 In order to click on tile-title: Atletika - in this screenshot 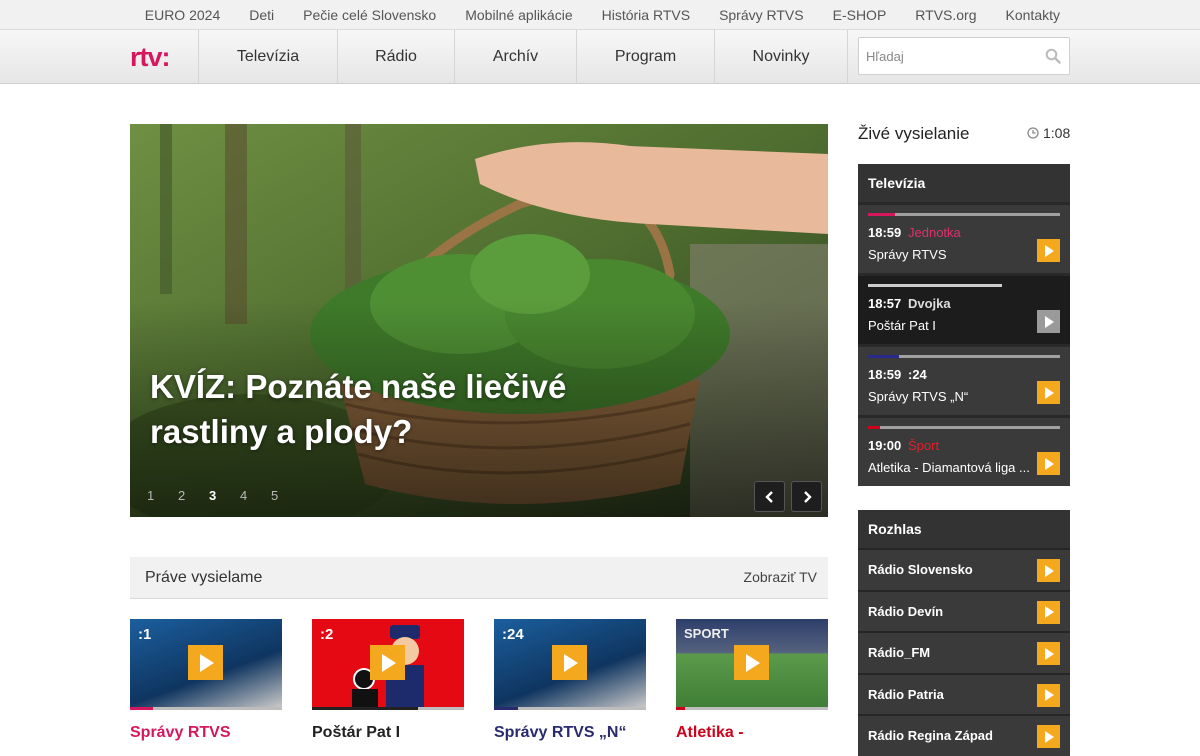, I will do `click(752, 733)`.